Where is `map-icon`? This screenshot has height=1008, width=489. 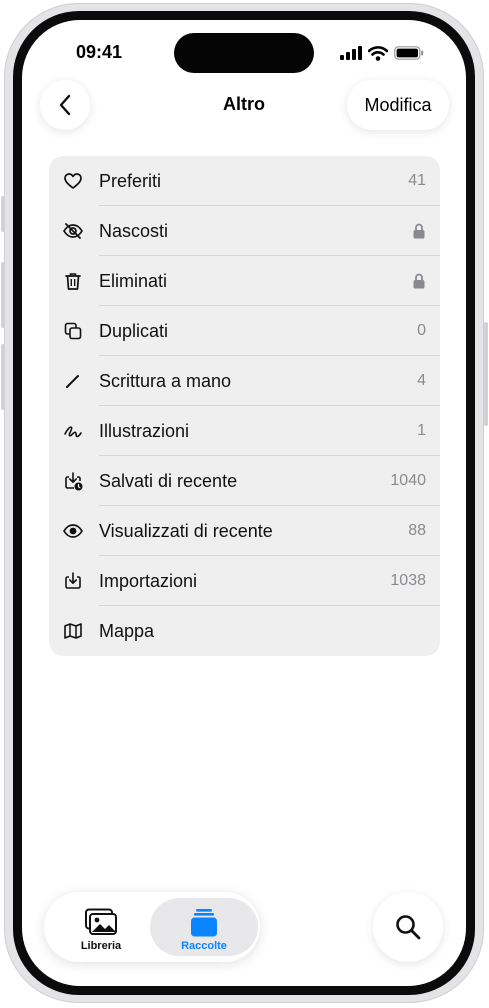 map-icon is located at coordinates (73, 631).